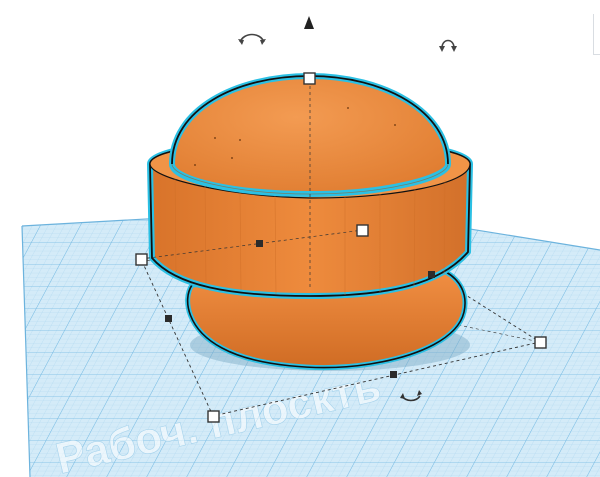  I want to click on edge-handle-front-right, so click(393, 374).